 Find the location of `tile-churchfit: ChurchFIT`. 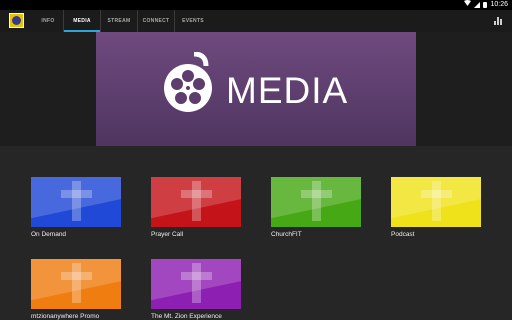

tile-churchfit: ChurchFIT is located at coordinates (316, 207).